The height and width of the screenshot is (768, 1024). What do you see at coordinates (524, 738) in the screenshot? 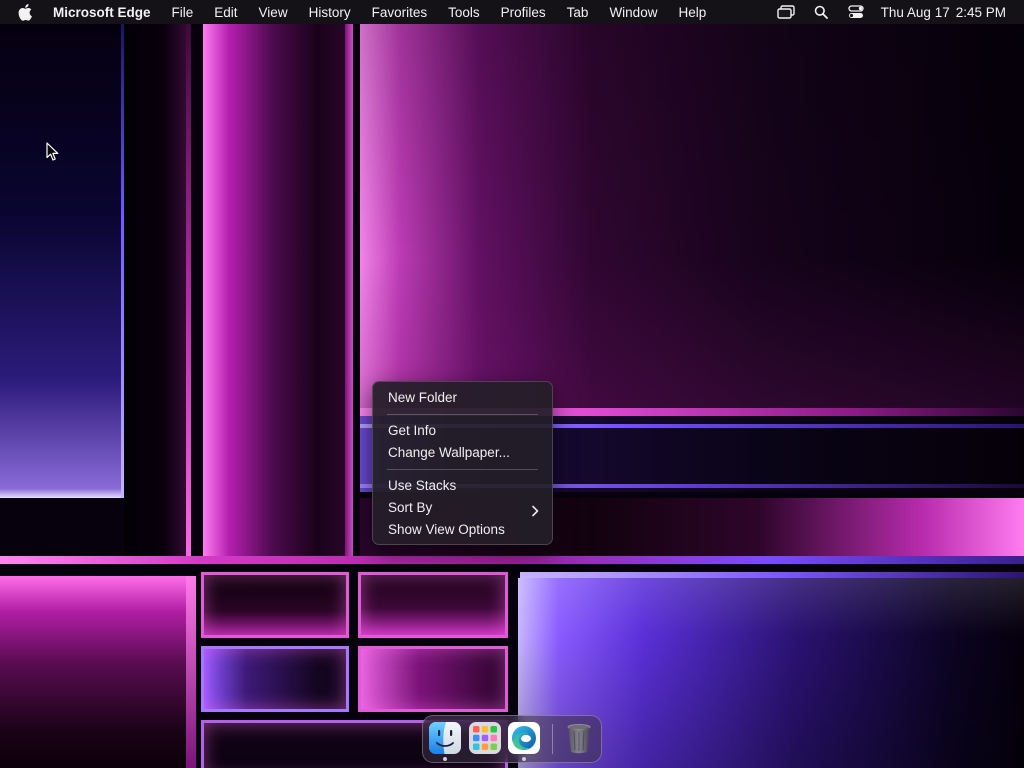
I see `edge-icon` at bounding box center [524, 738].